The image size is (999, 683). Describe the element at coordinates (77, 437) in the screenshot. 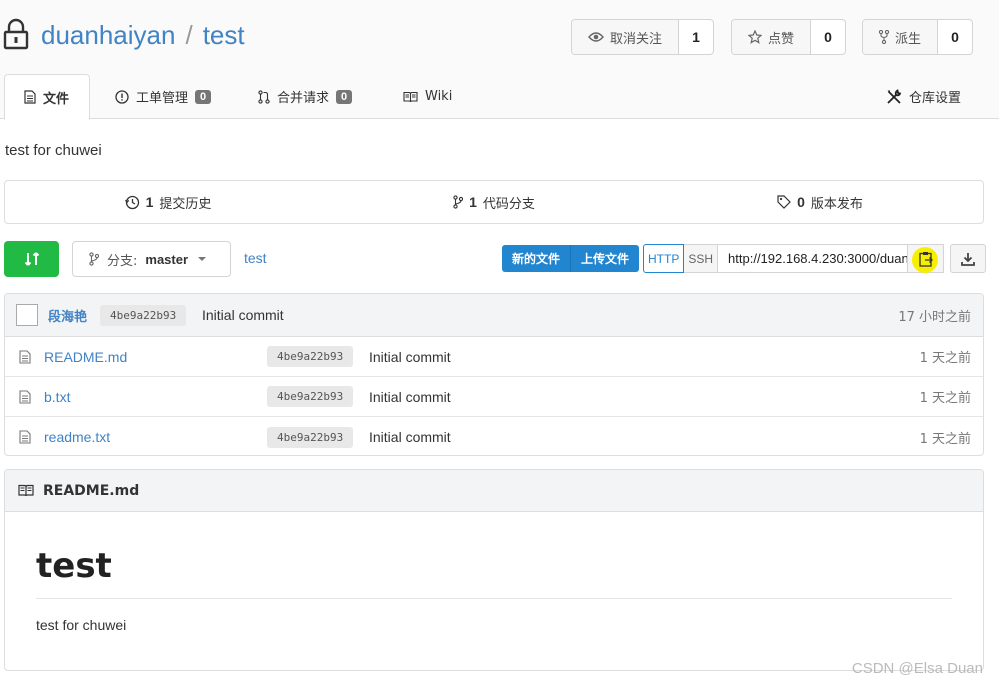

I see `file-name-link: readme.txt` at that location.